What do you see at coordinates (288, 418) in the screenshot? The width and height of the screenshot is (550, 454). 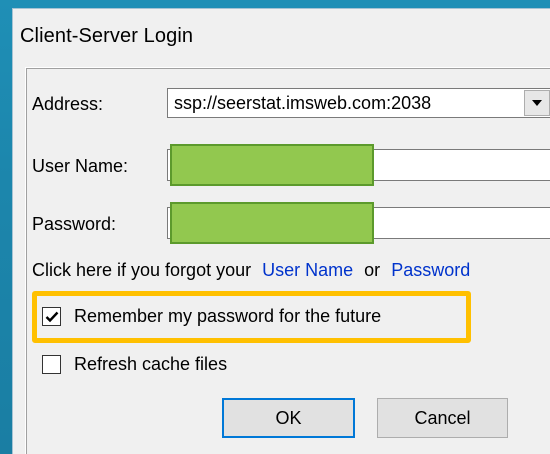 I see `ok-button: OK` at bounding box center [288, 418].